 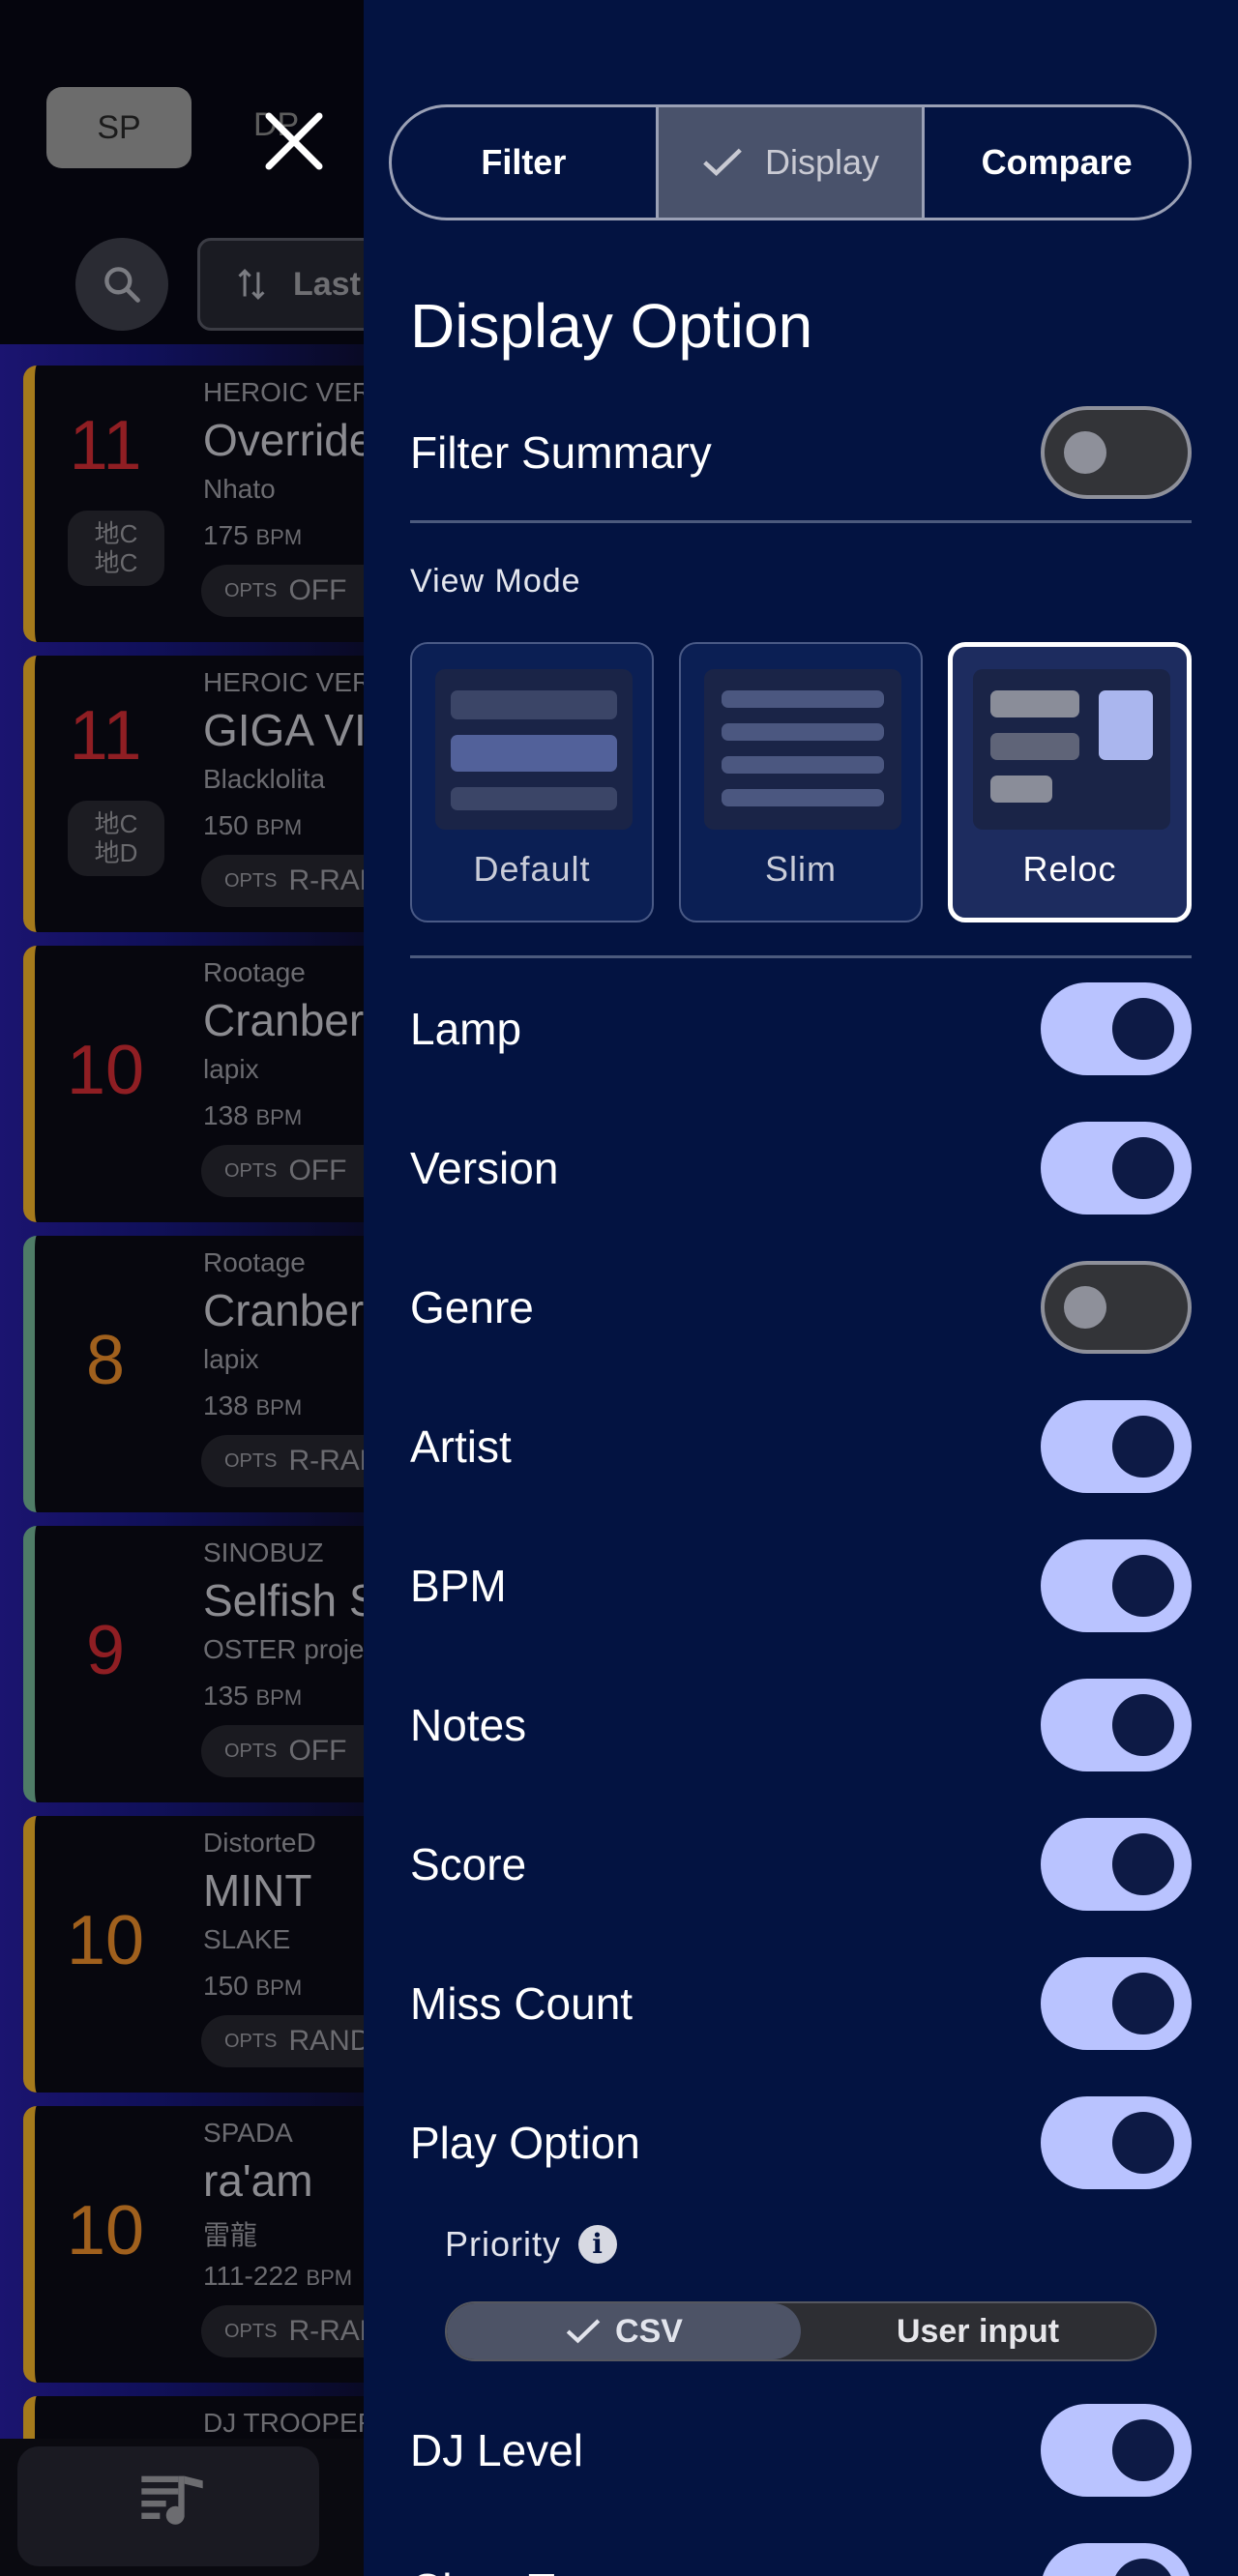 What do you see at coordinates (1116, 1864) in the screenshot?
I see `score-toggle` at bounding box center [1116, 1864].